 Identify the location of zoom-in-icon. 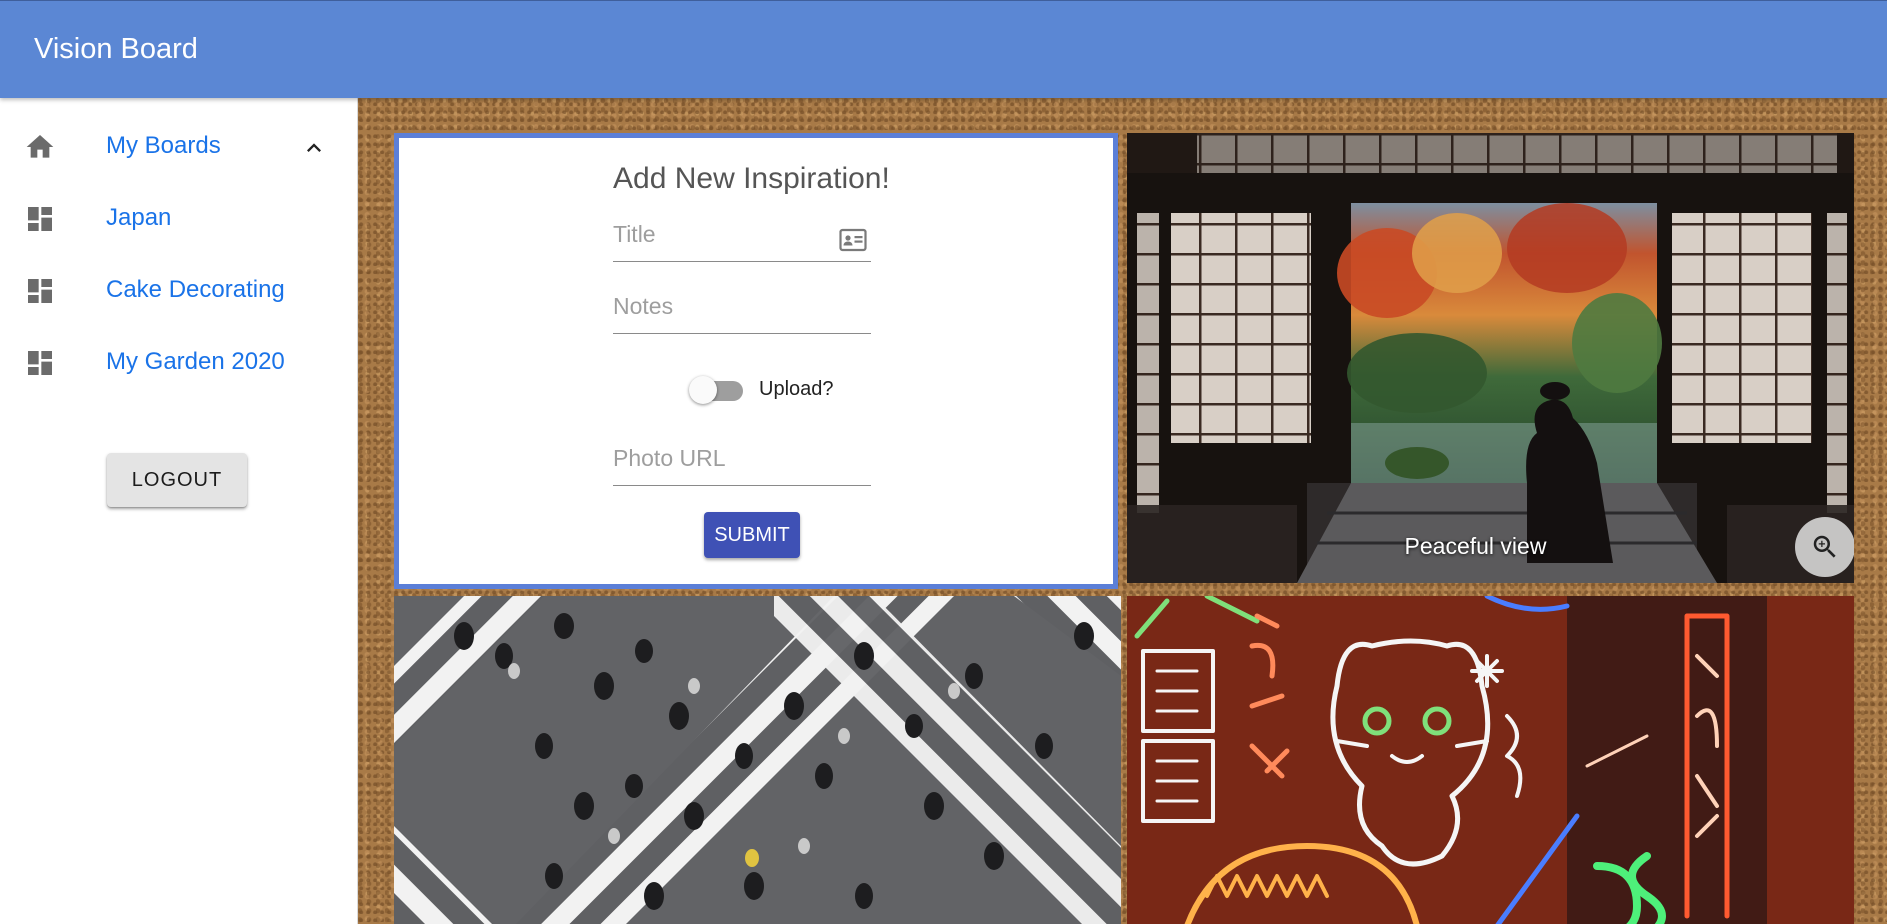
(1824, 546).